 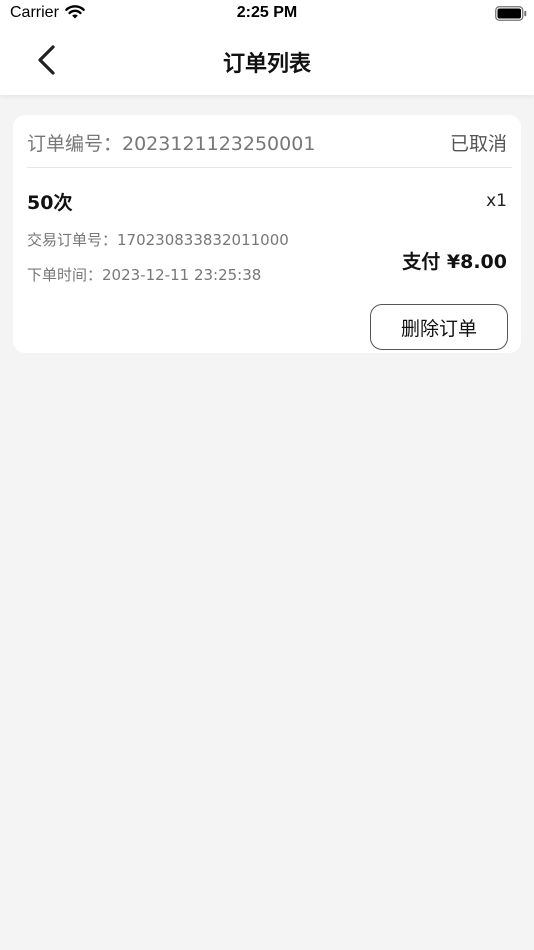 I want to click on product-quantity: x1, so click(x=496, y=201).